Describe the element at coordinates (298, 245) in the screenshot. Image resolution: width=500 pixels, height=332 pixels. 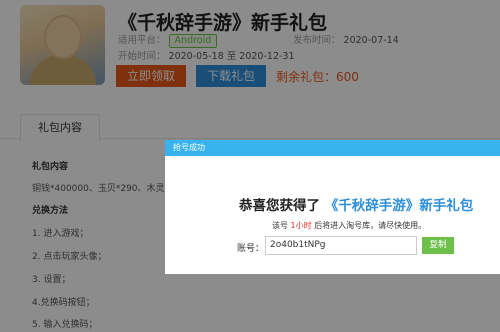
I see `code-value: 2o40b1tNPg` at that location.